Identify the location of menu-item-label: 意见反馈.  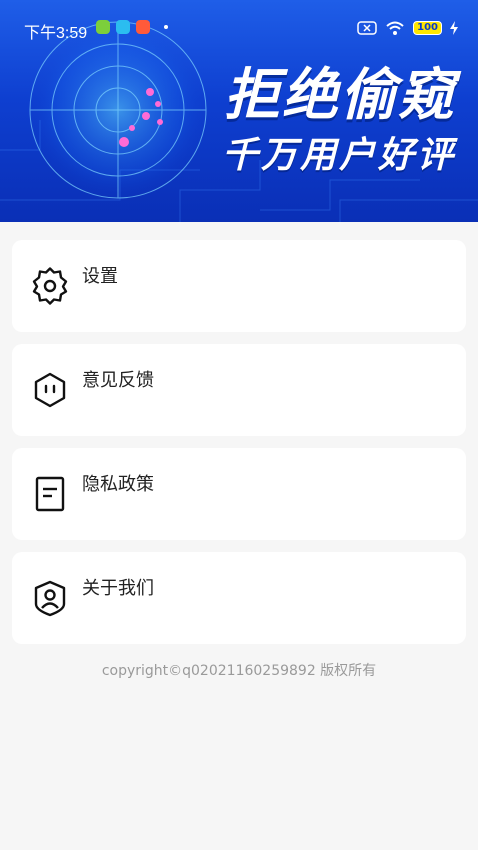
(118, 380).